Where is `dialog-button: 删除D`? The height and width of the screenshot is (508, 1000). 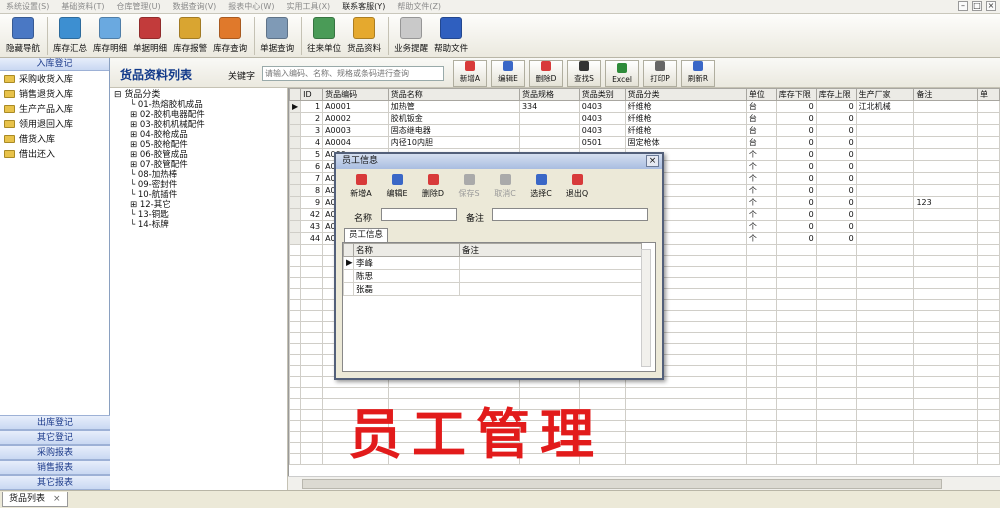
dialog-button: 删除D is located at coordinates (433, 187).